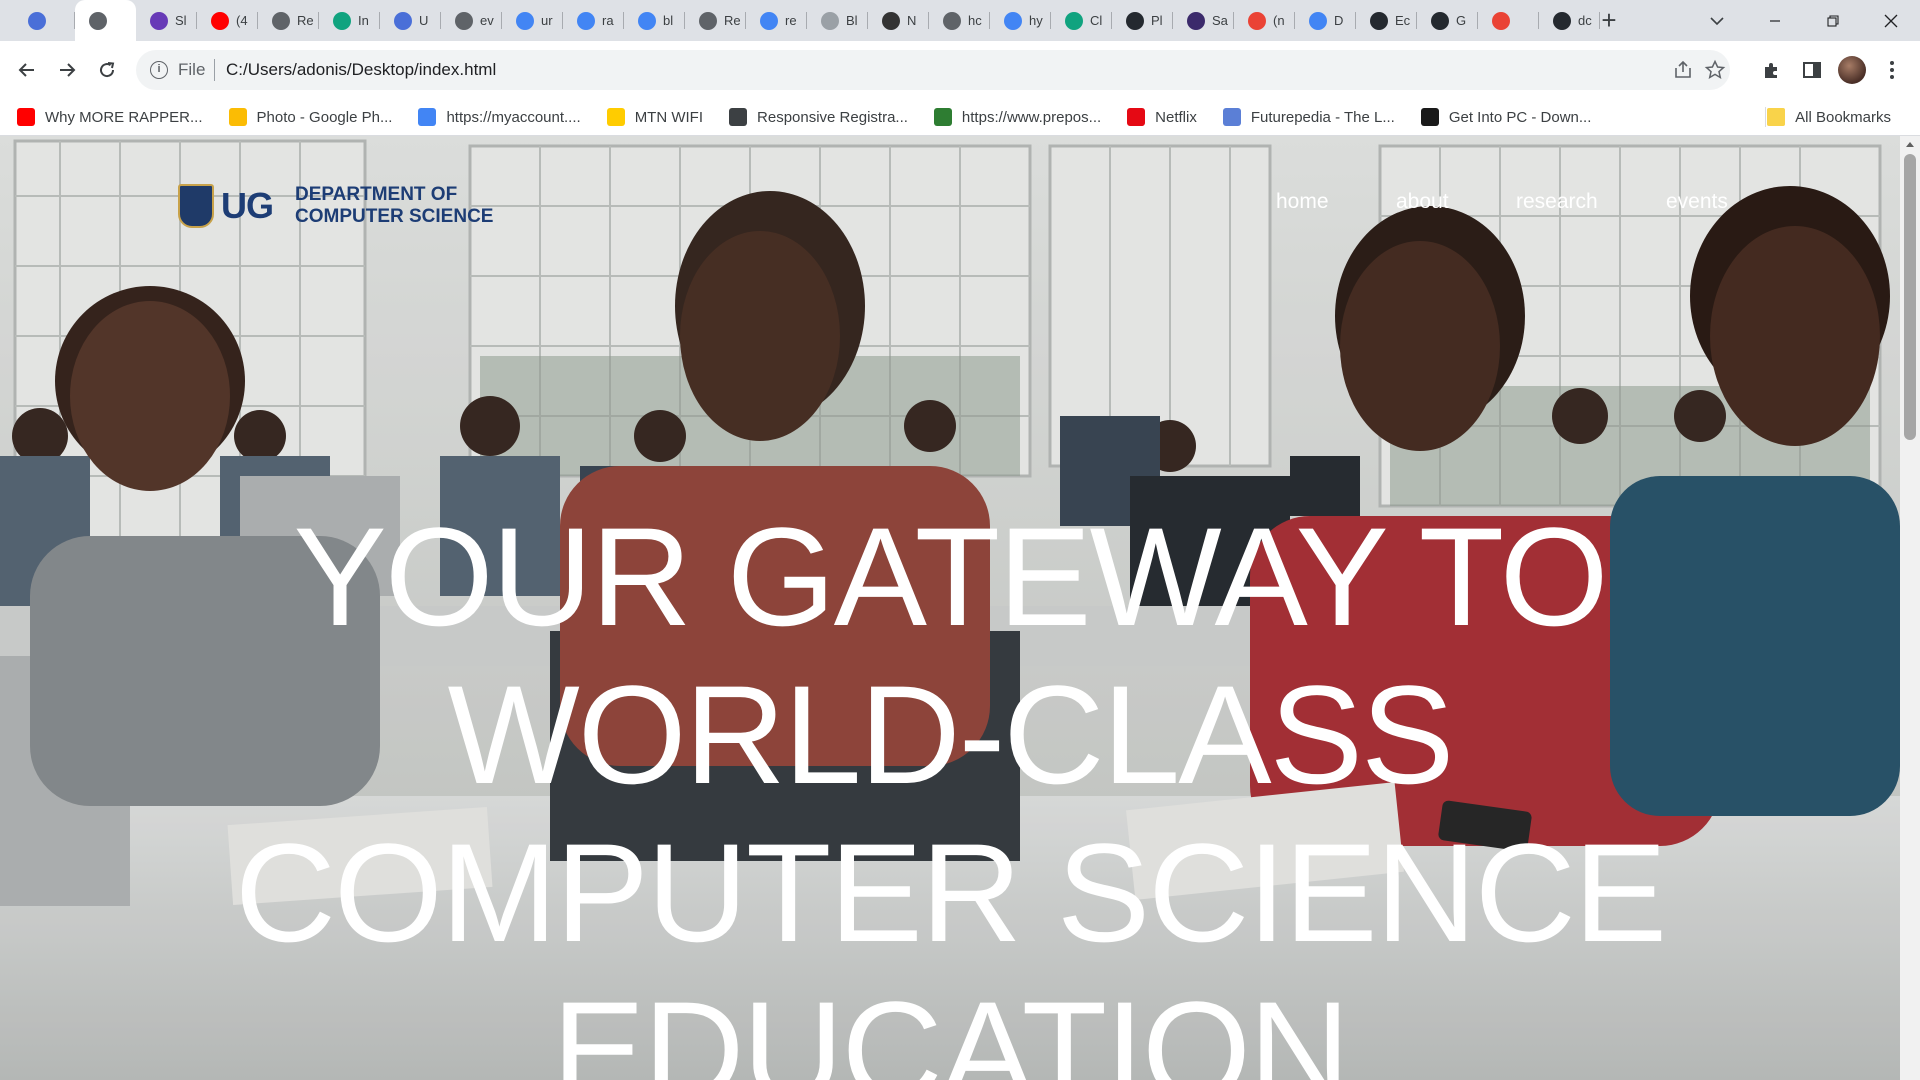  I want to click on tab-title: Pl, so click(1157, 20).